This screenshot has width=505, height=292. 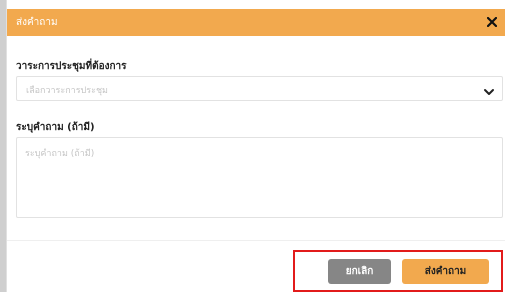 What do you see at coordinates (37, 22) in the screenshot?
I see `modal-title: ส่งคำถาม` at bounding box center [37, 22].